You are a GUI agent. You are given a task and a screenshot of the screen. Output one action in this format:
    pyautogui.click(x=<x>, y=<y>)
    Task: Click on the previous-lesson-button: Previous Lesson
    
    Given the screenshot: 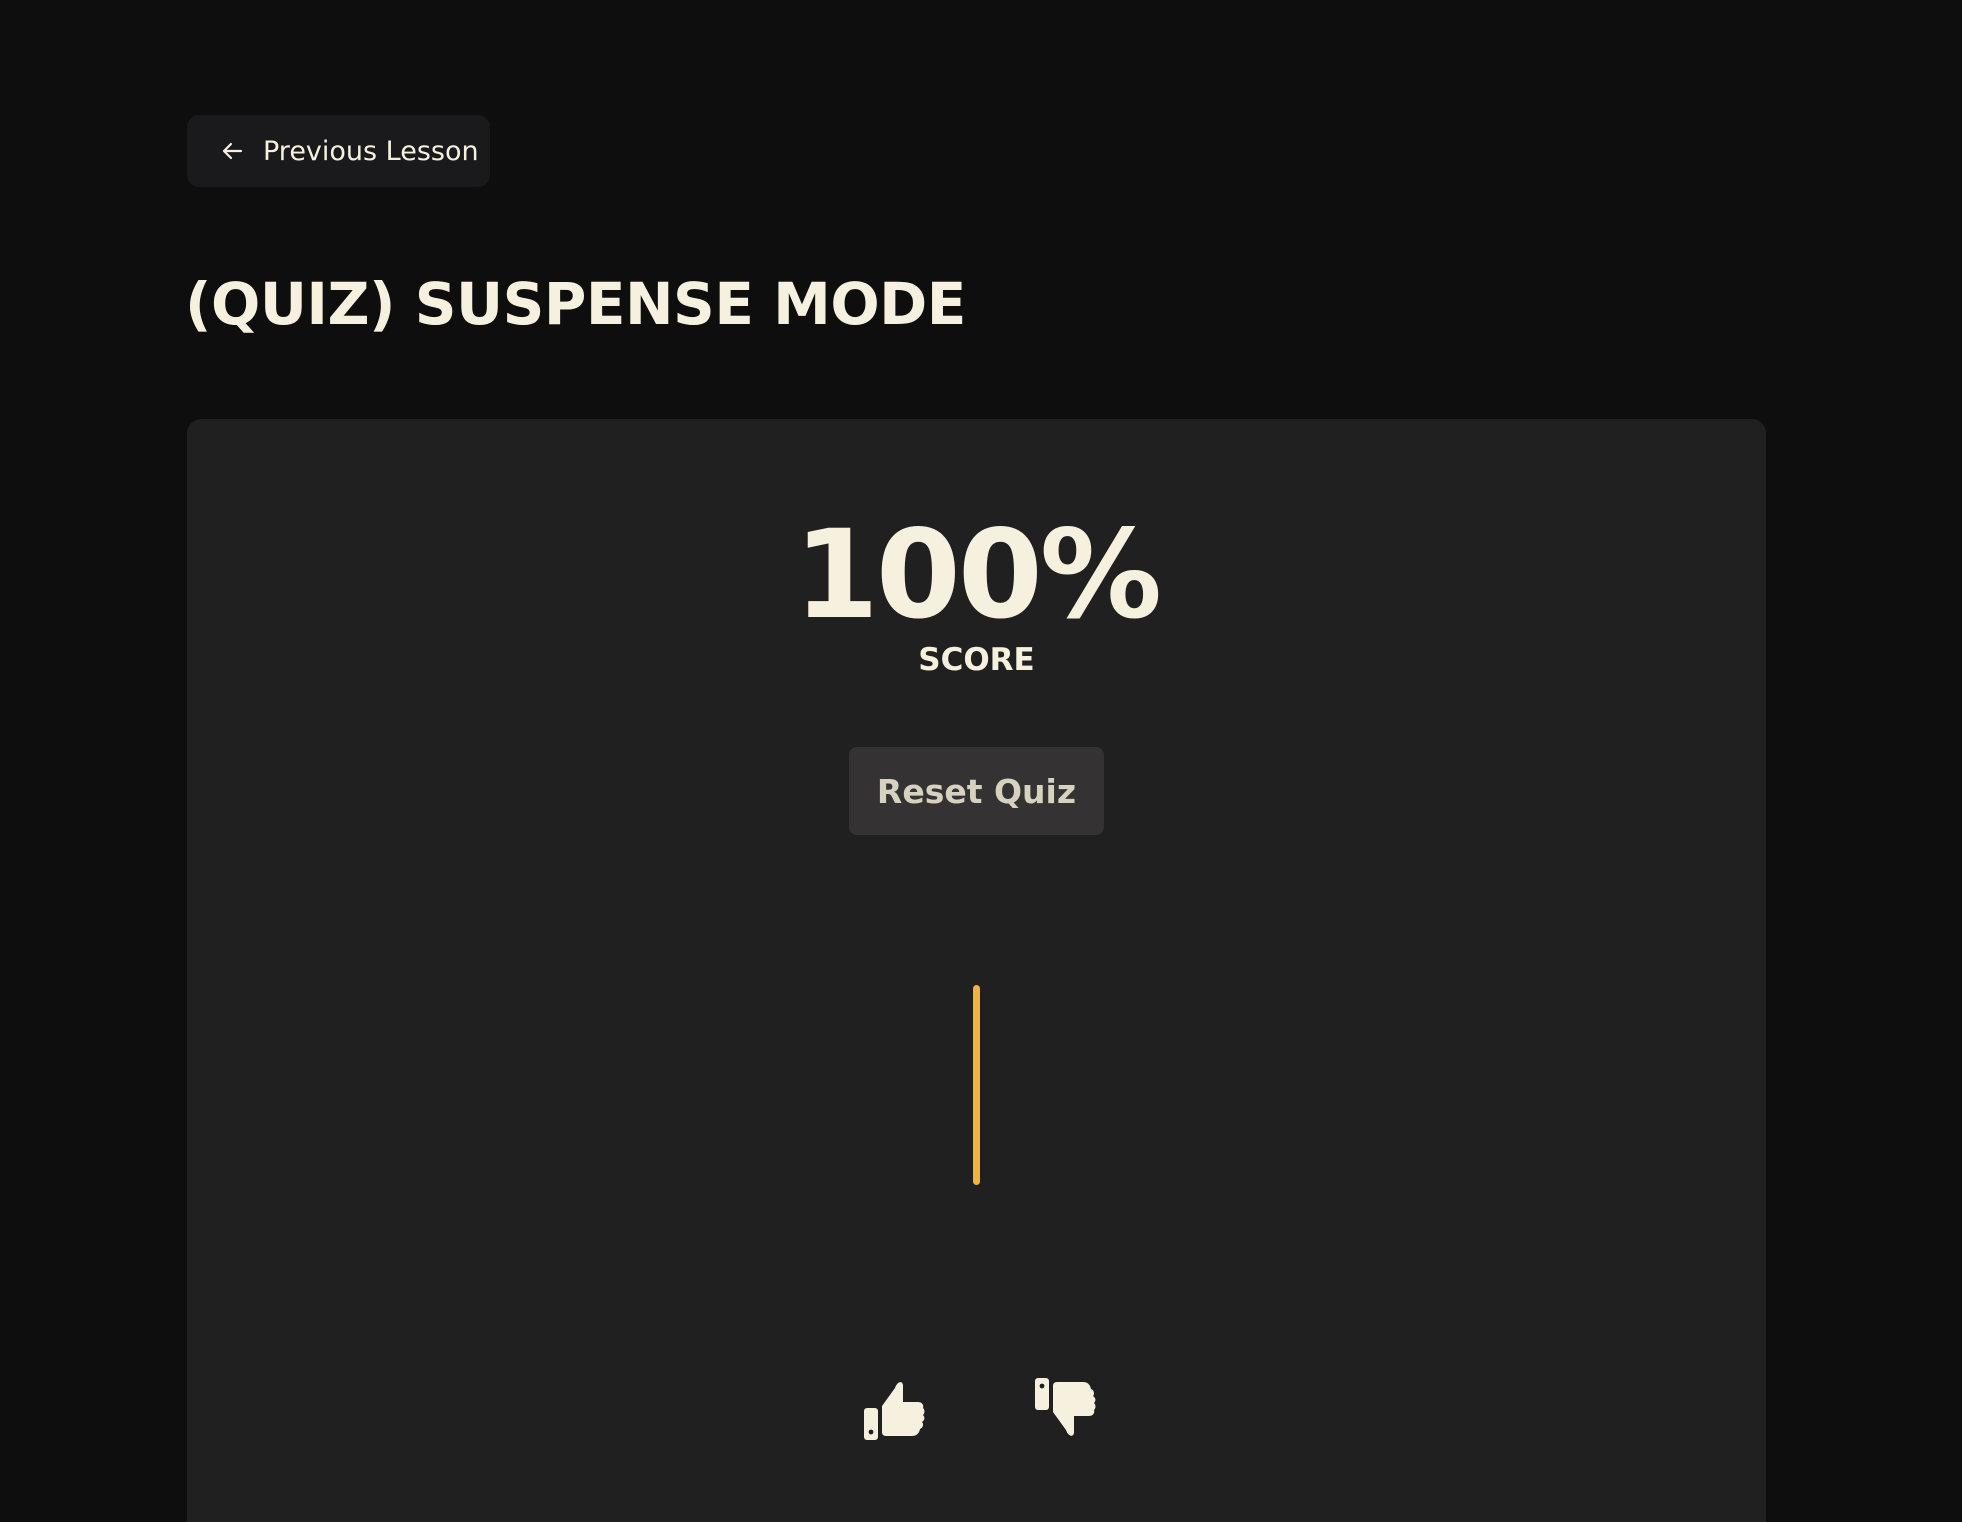 What is the action you would take?
    pyautogui.click(x=338, y=151)
    